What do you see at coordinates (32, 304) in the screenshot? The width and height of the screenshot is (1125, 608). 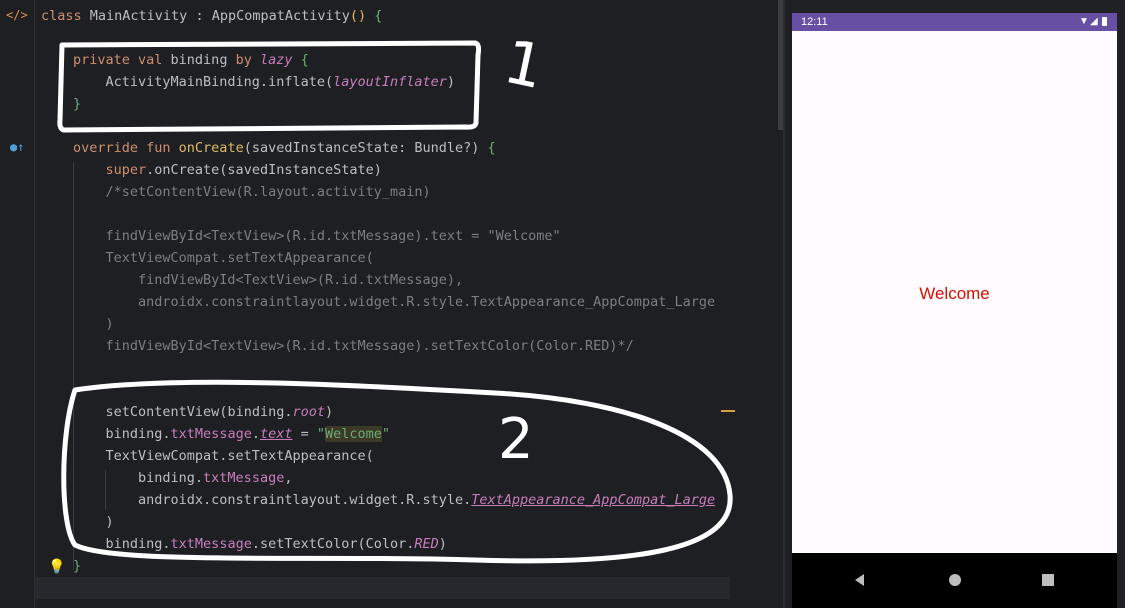 I see `editor-gutter: </> ●↑ 💡` at bounding box center [32, 304].